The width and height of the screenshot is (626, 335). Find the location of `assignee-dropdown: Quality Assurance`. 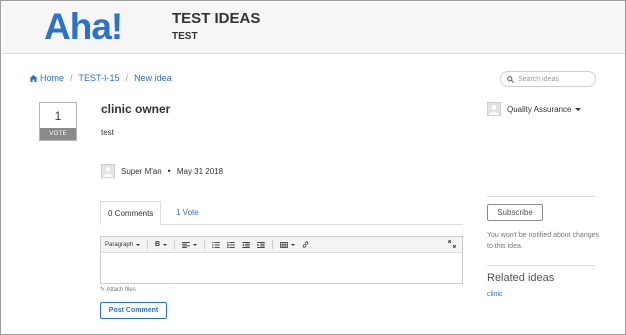

assignee-dropdown: Quality Assurance is located at coordinates (534, 109).